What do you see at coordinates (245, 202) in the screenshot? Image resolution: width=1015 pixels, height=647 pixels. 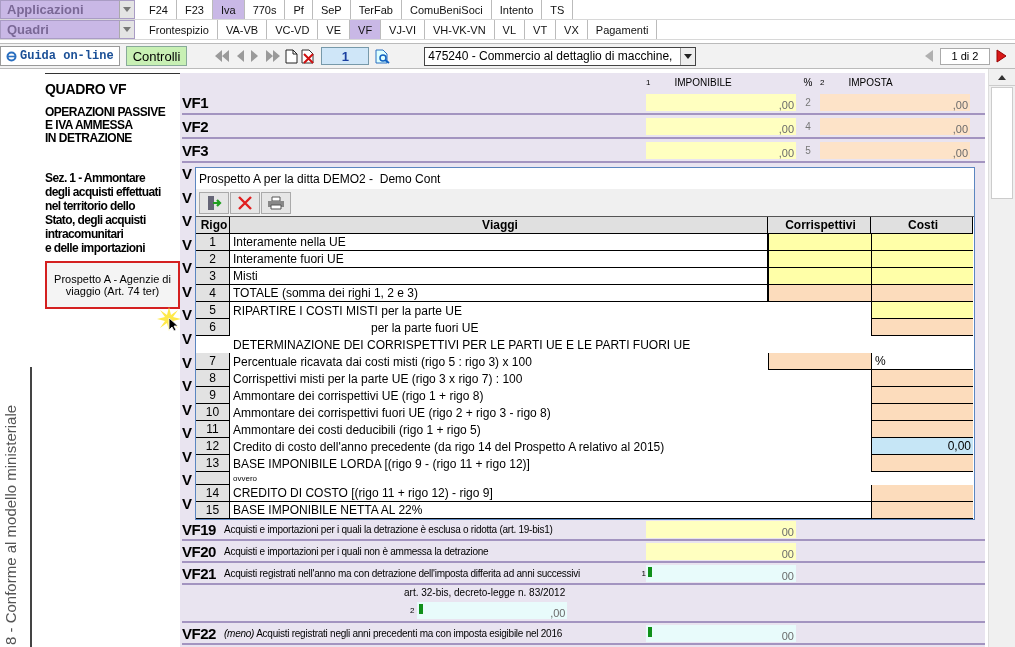 I see `delete-button` at bounding box center [245, 202].